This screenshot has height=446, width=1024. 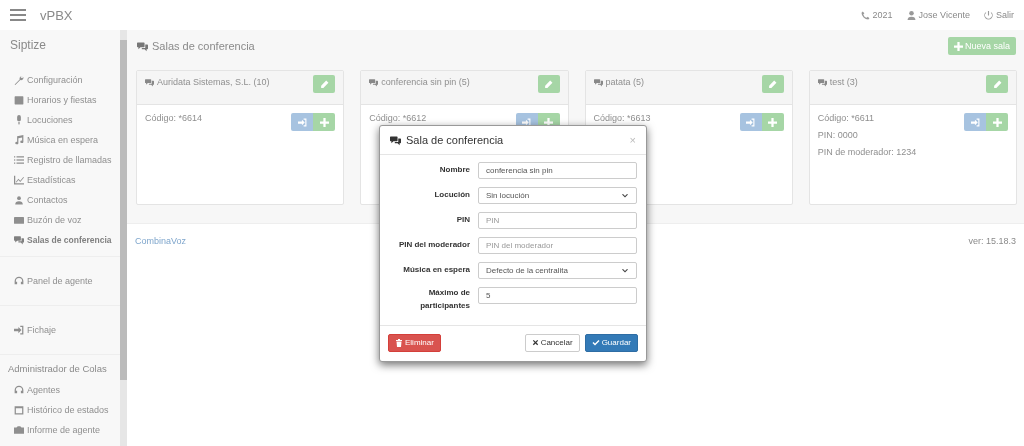 I want to click on list-icon, so click(x=19, y=160).